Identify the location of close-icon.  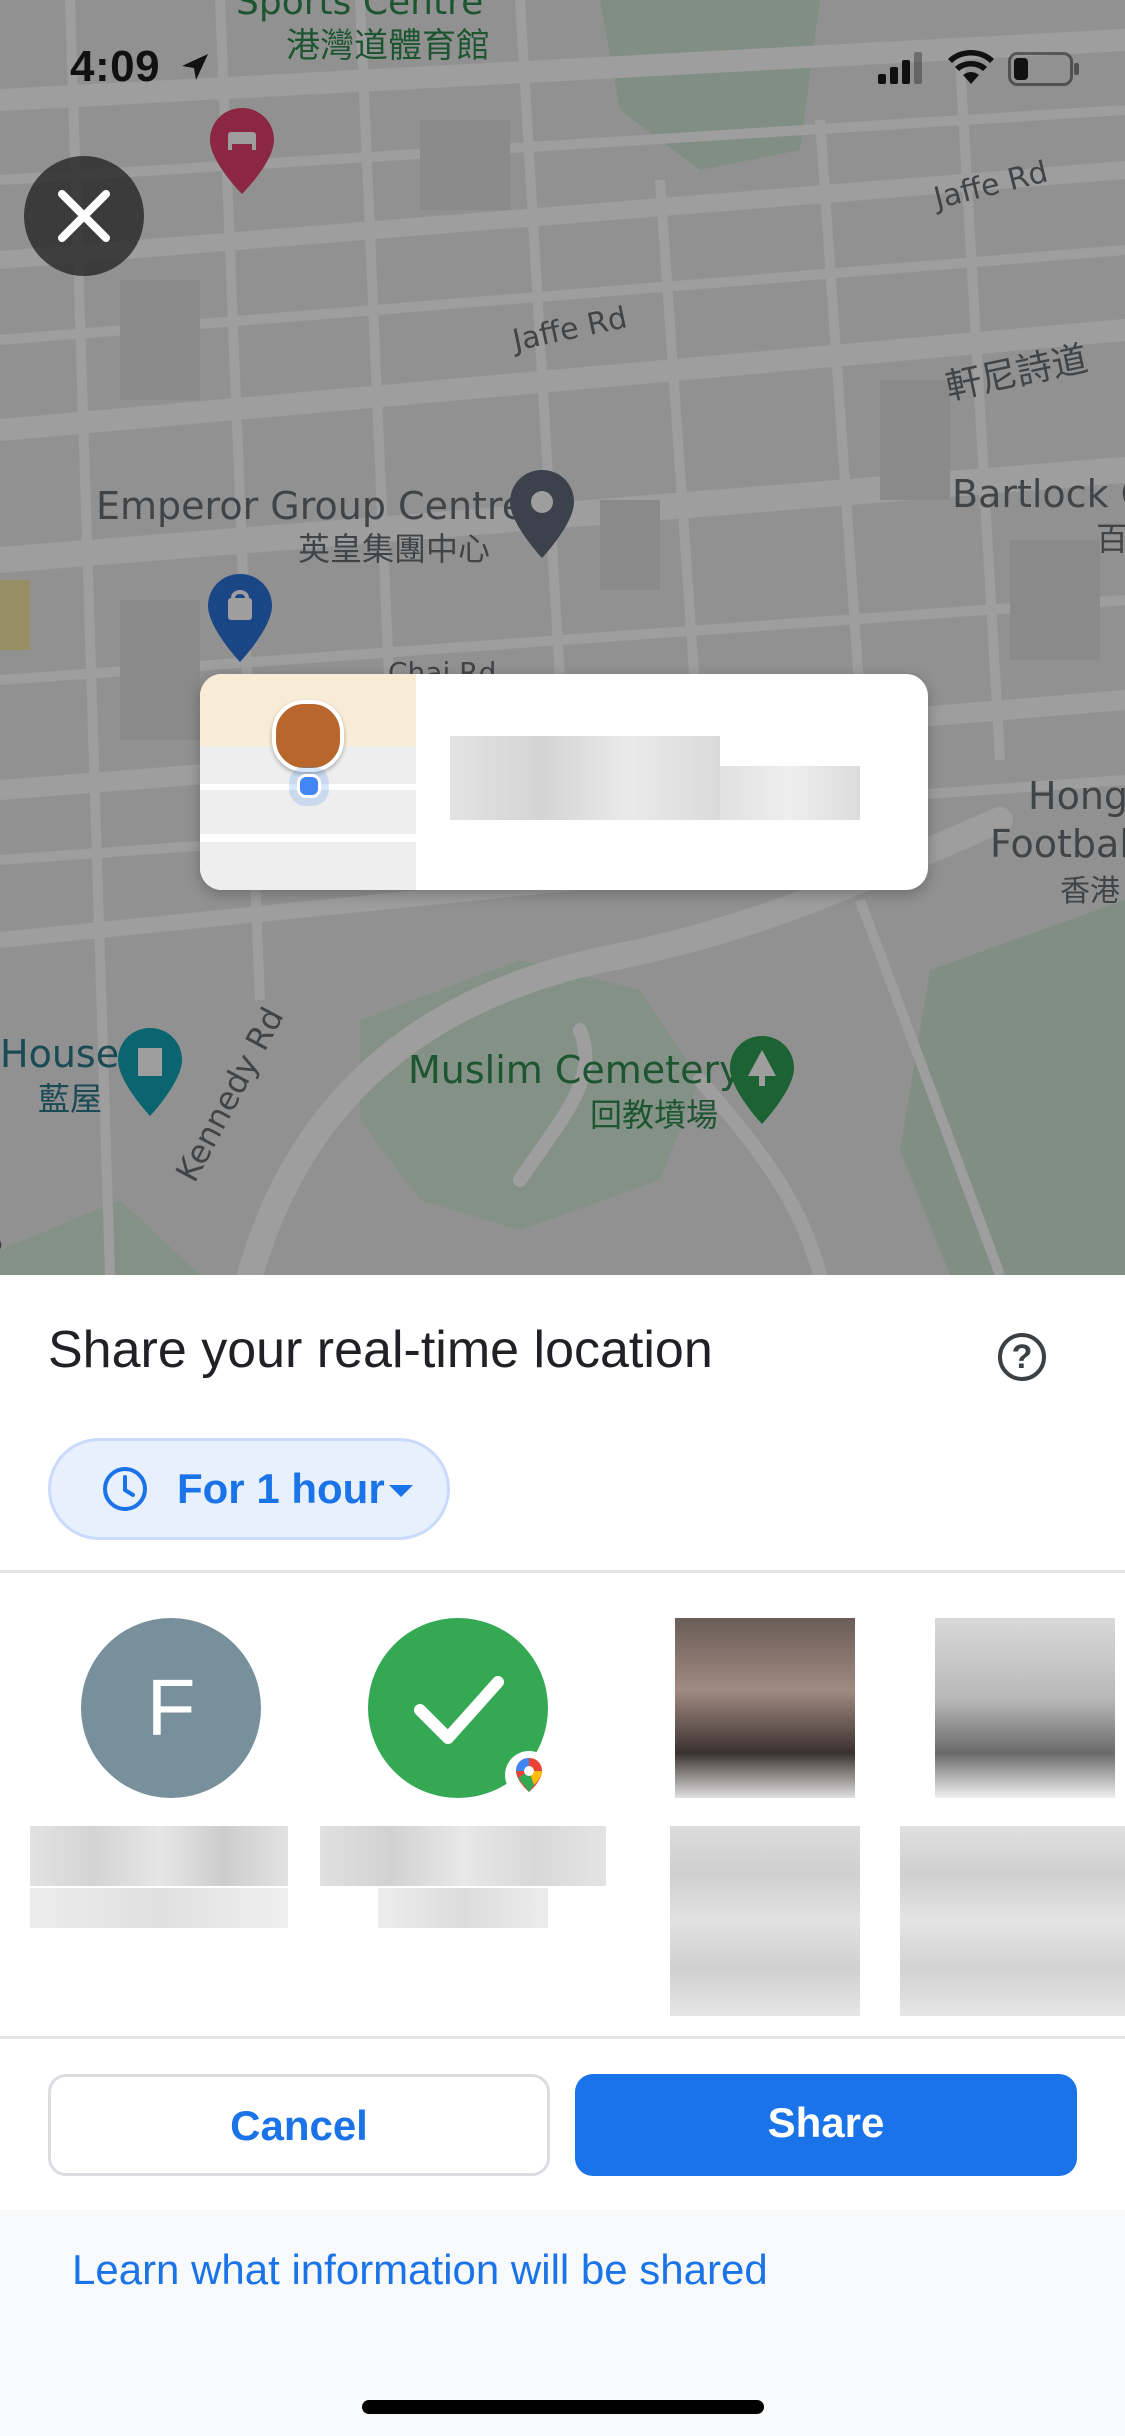
(84, 216).